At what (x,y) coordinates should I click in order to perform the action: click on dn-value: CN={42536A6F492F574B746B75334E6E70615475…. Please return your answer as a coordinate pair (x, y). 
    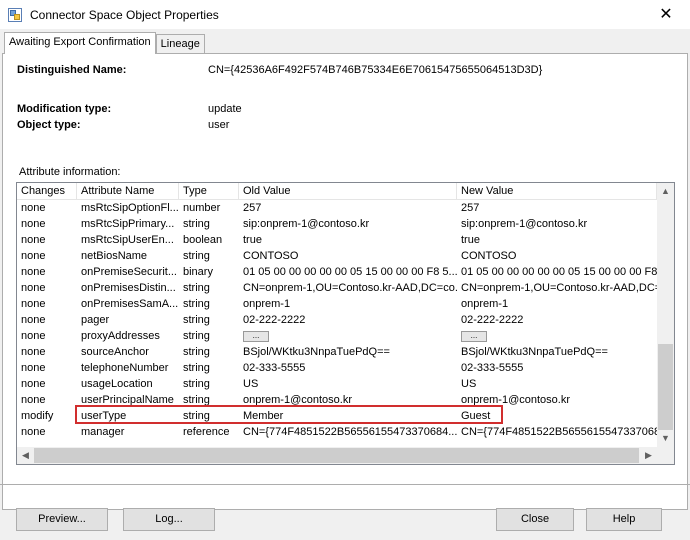
    Looking at the image, I should click on (375, 70).